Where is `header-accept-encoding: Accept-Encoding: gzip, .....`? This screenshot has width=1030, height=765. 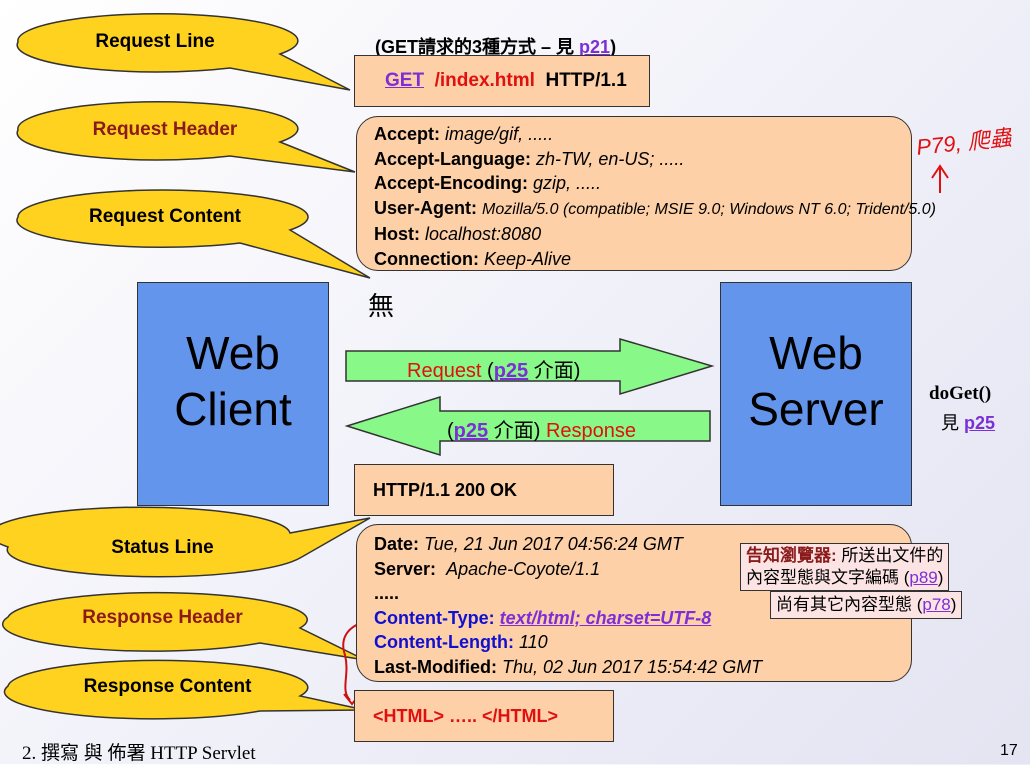
header-accept-encoding: Accept-Encoding: gzip, ..... is located at coordinates (488, 183).